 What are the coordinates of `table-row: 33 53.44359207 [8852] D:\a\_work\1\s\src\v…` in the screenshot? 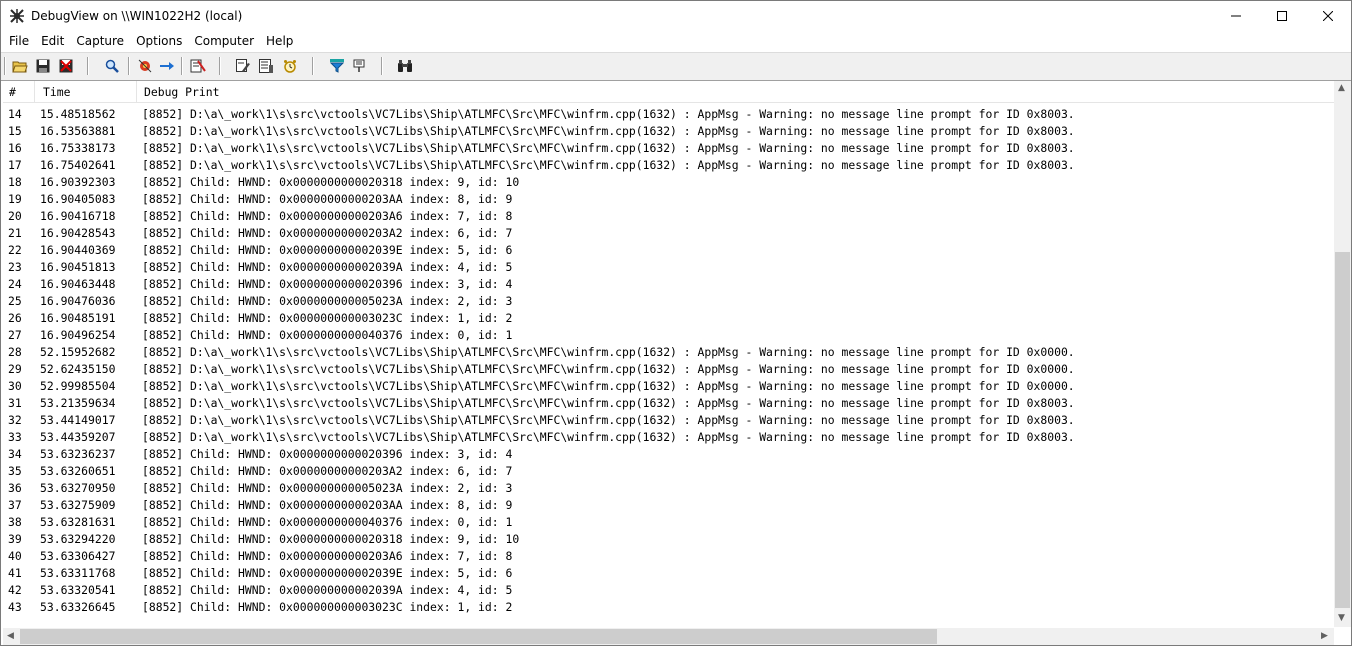 It's located at (668, 437).